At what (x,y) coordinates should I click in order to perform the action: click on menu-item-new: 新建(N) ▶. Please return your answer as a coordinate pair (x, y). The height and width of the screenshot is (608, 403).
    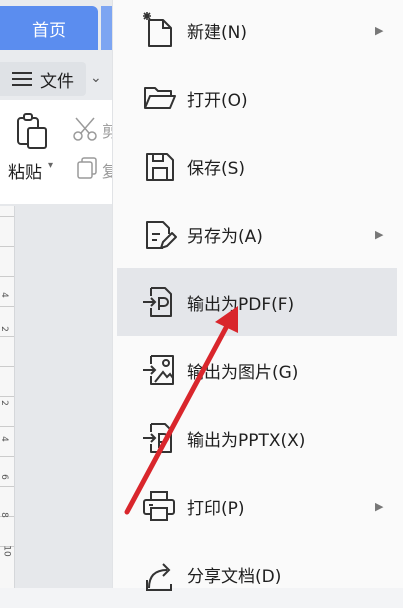
    Looking at the image, I should click on (257, 32).